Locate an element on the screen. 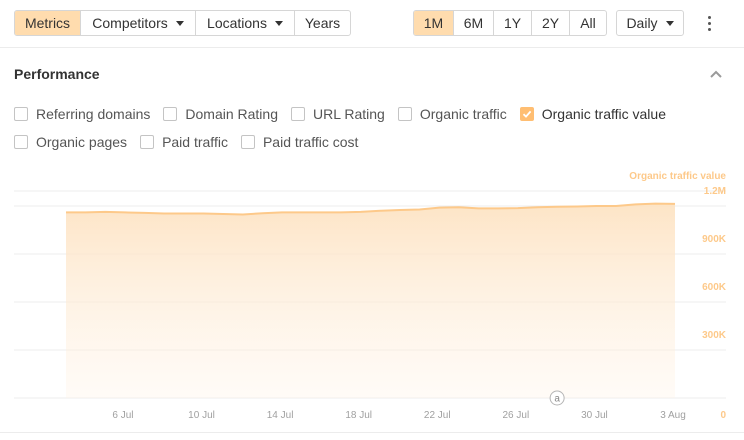 The image size is (744, 440). checkbox-url-rating: URL Rating is located at coordinates (338, 114).